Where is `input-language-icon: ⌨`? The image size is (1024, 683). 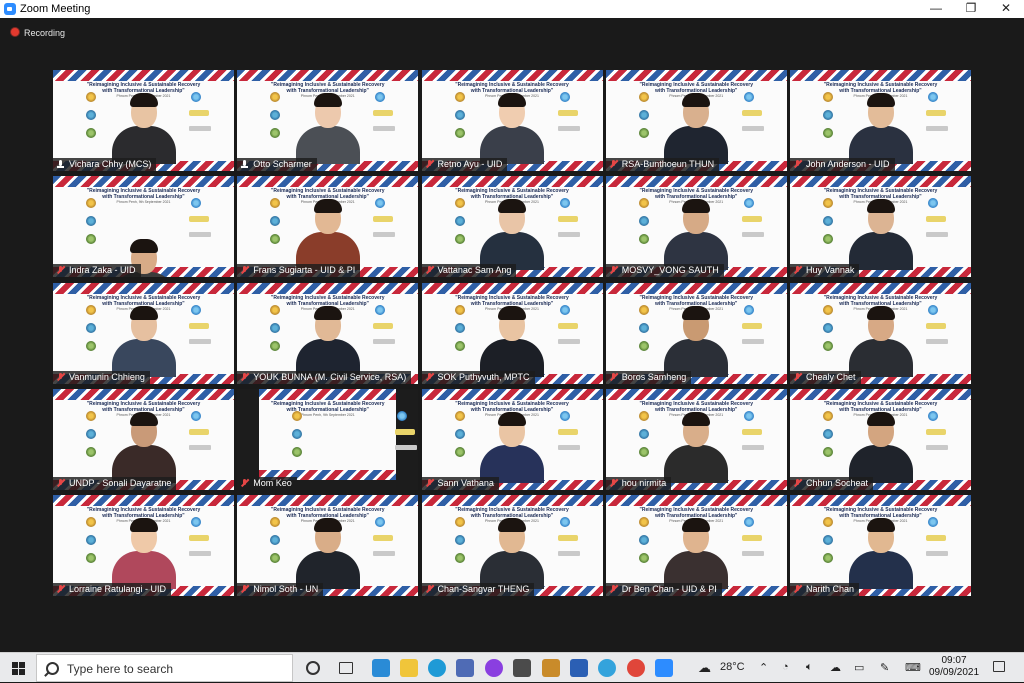 input-language-icon: ⌨ is located at coordinates (913, 667).